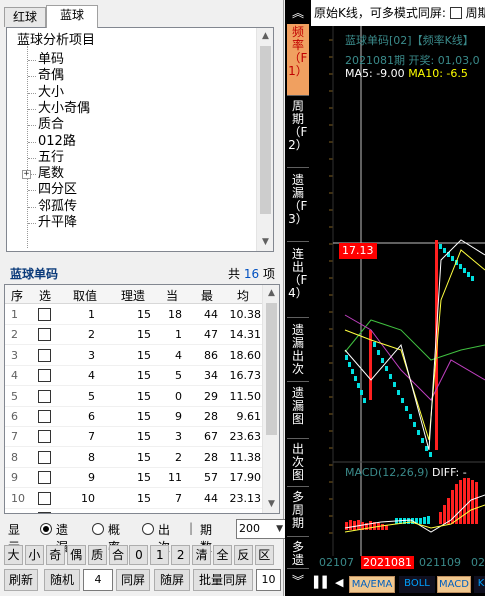  What do you see at coordinates (55, 555) in the screenshot?
I see `quick-button: 奇` at bounding box center [55, 555].